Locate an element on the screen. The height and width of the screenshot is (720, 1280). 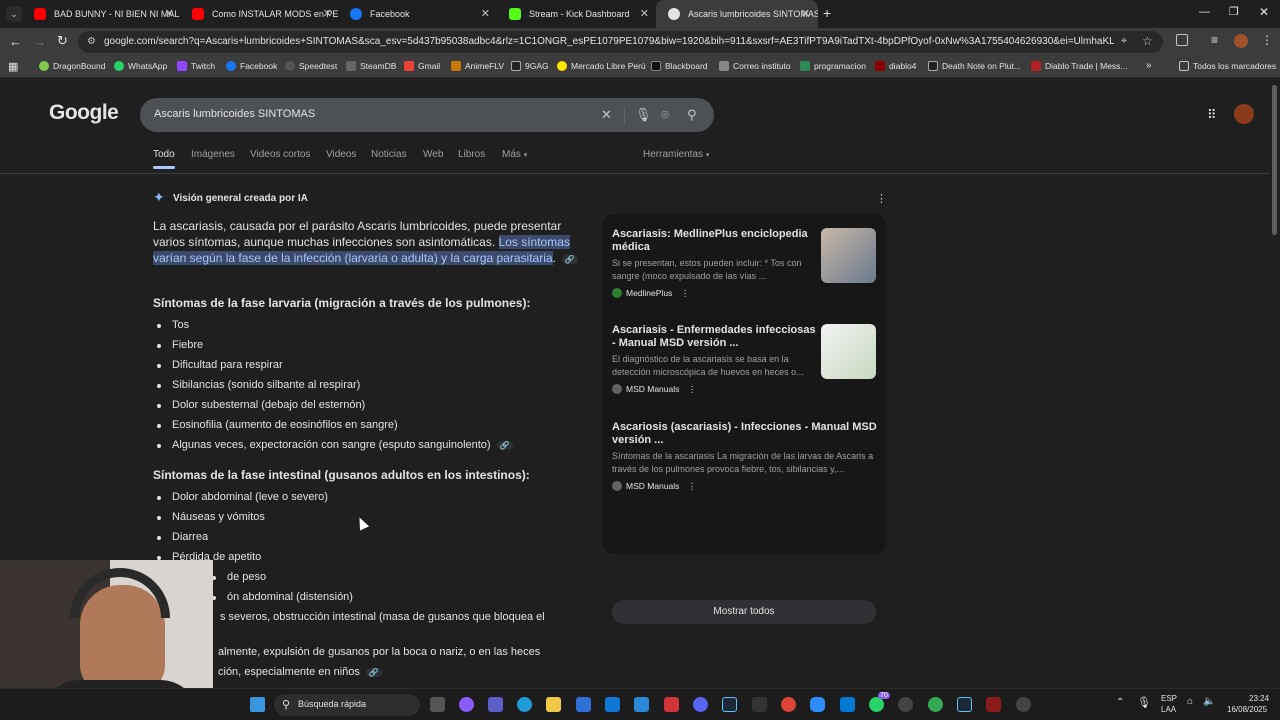
windows-start-icon is located at coordinates (257, 704).